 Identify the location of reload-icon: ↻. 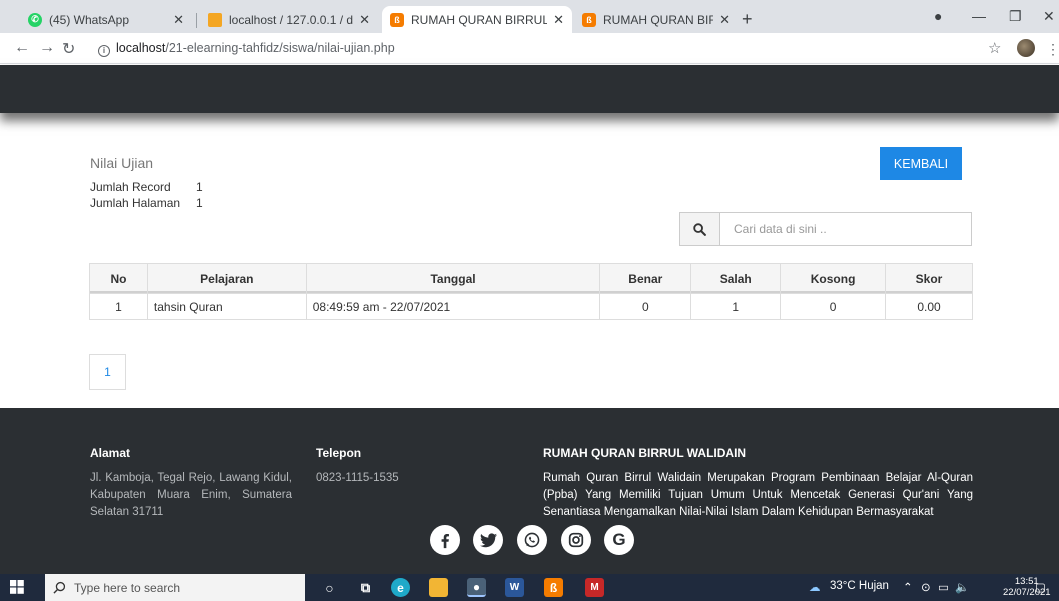
(68, 49).